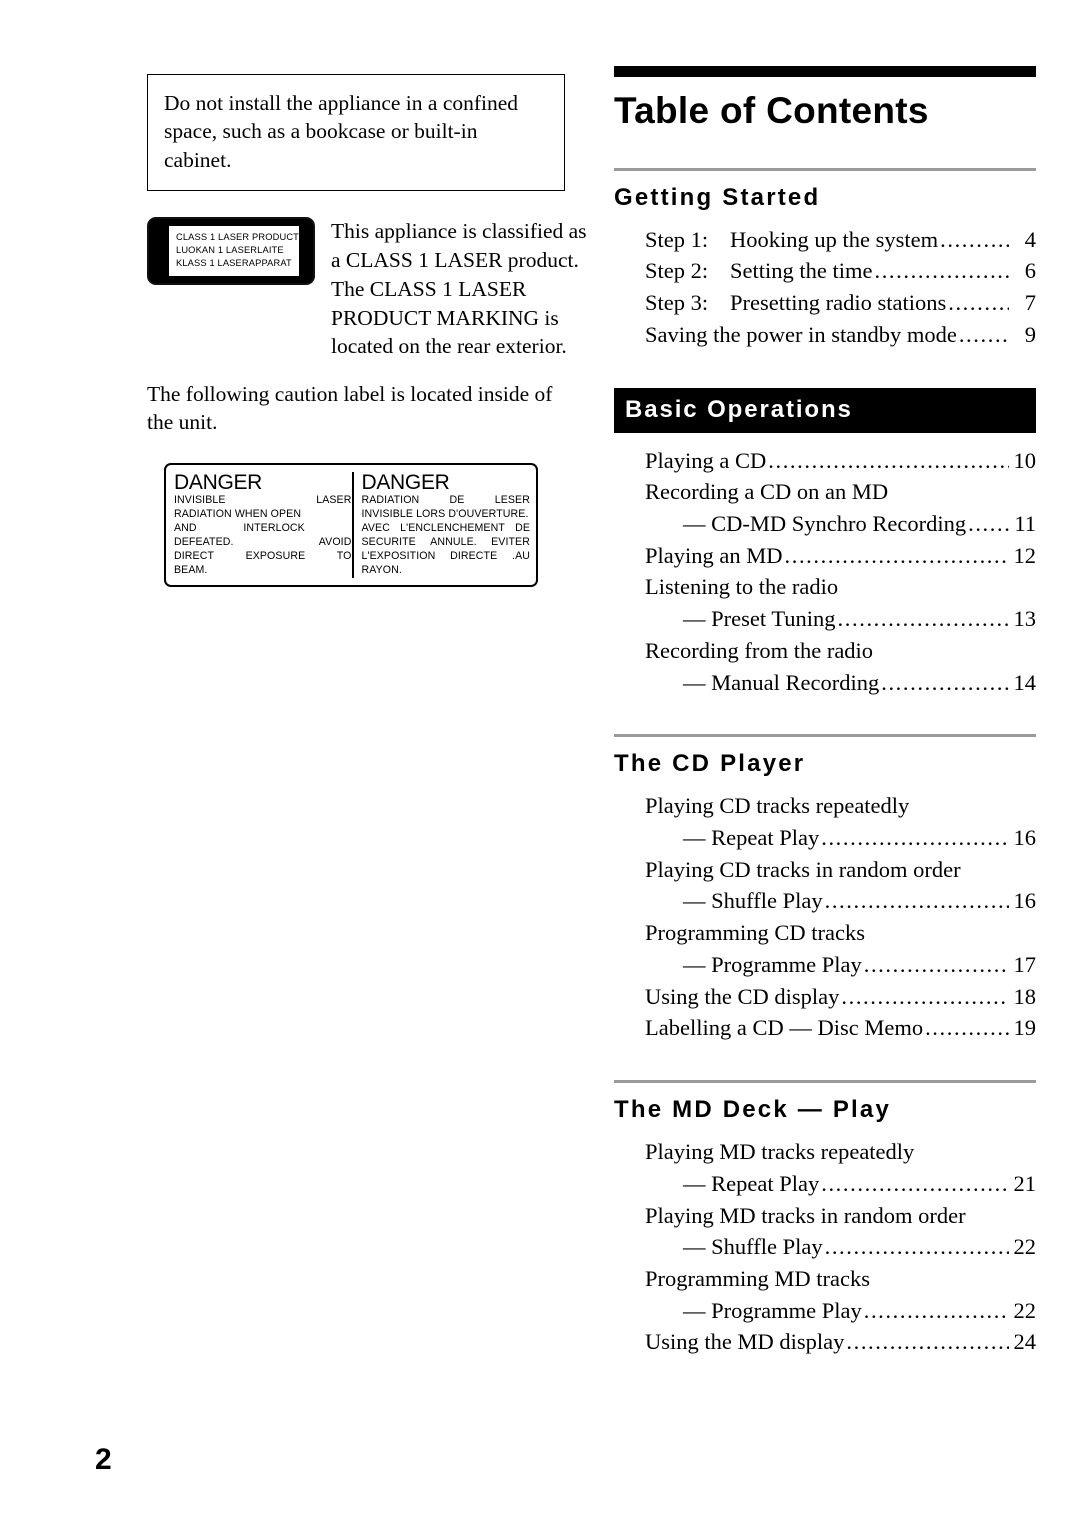 This screenshot has width=1080, height=1529. Describe the element at coordinates (677, 271) in the screenshot. I see `toc-entry-step-prefix: Step 2:` at that location.